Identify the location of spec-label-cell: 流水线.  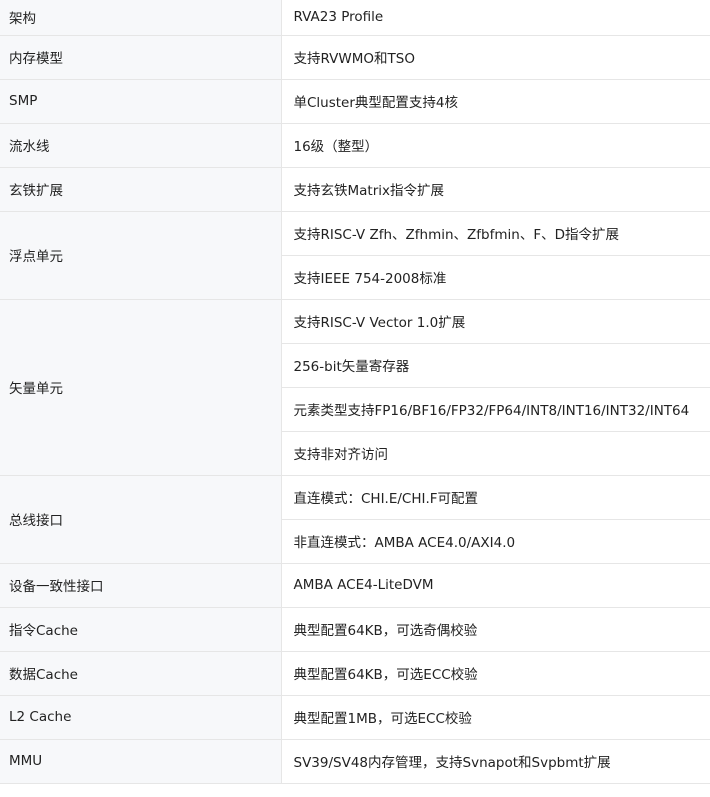
(141, 145).